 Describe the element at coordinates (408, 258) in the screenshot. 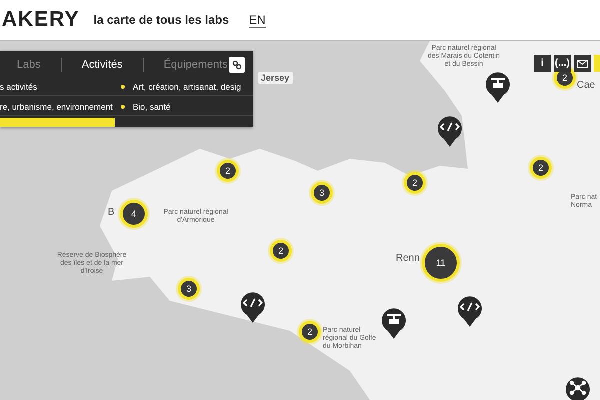

I see `place-label: Renn` at that location.